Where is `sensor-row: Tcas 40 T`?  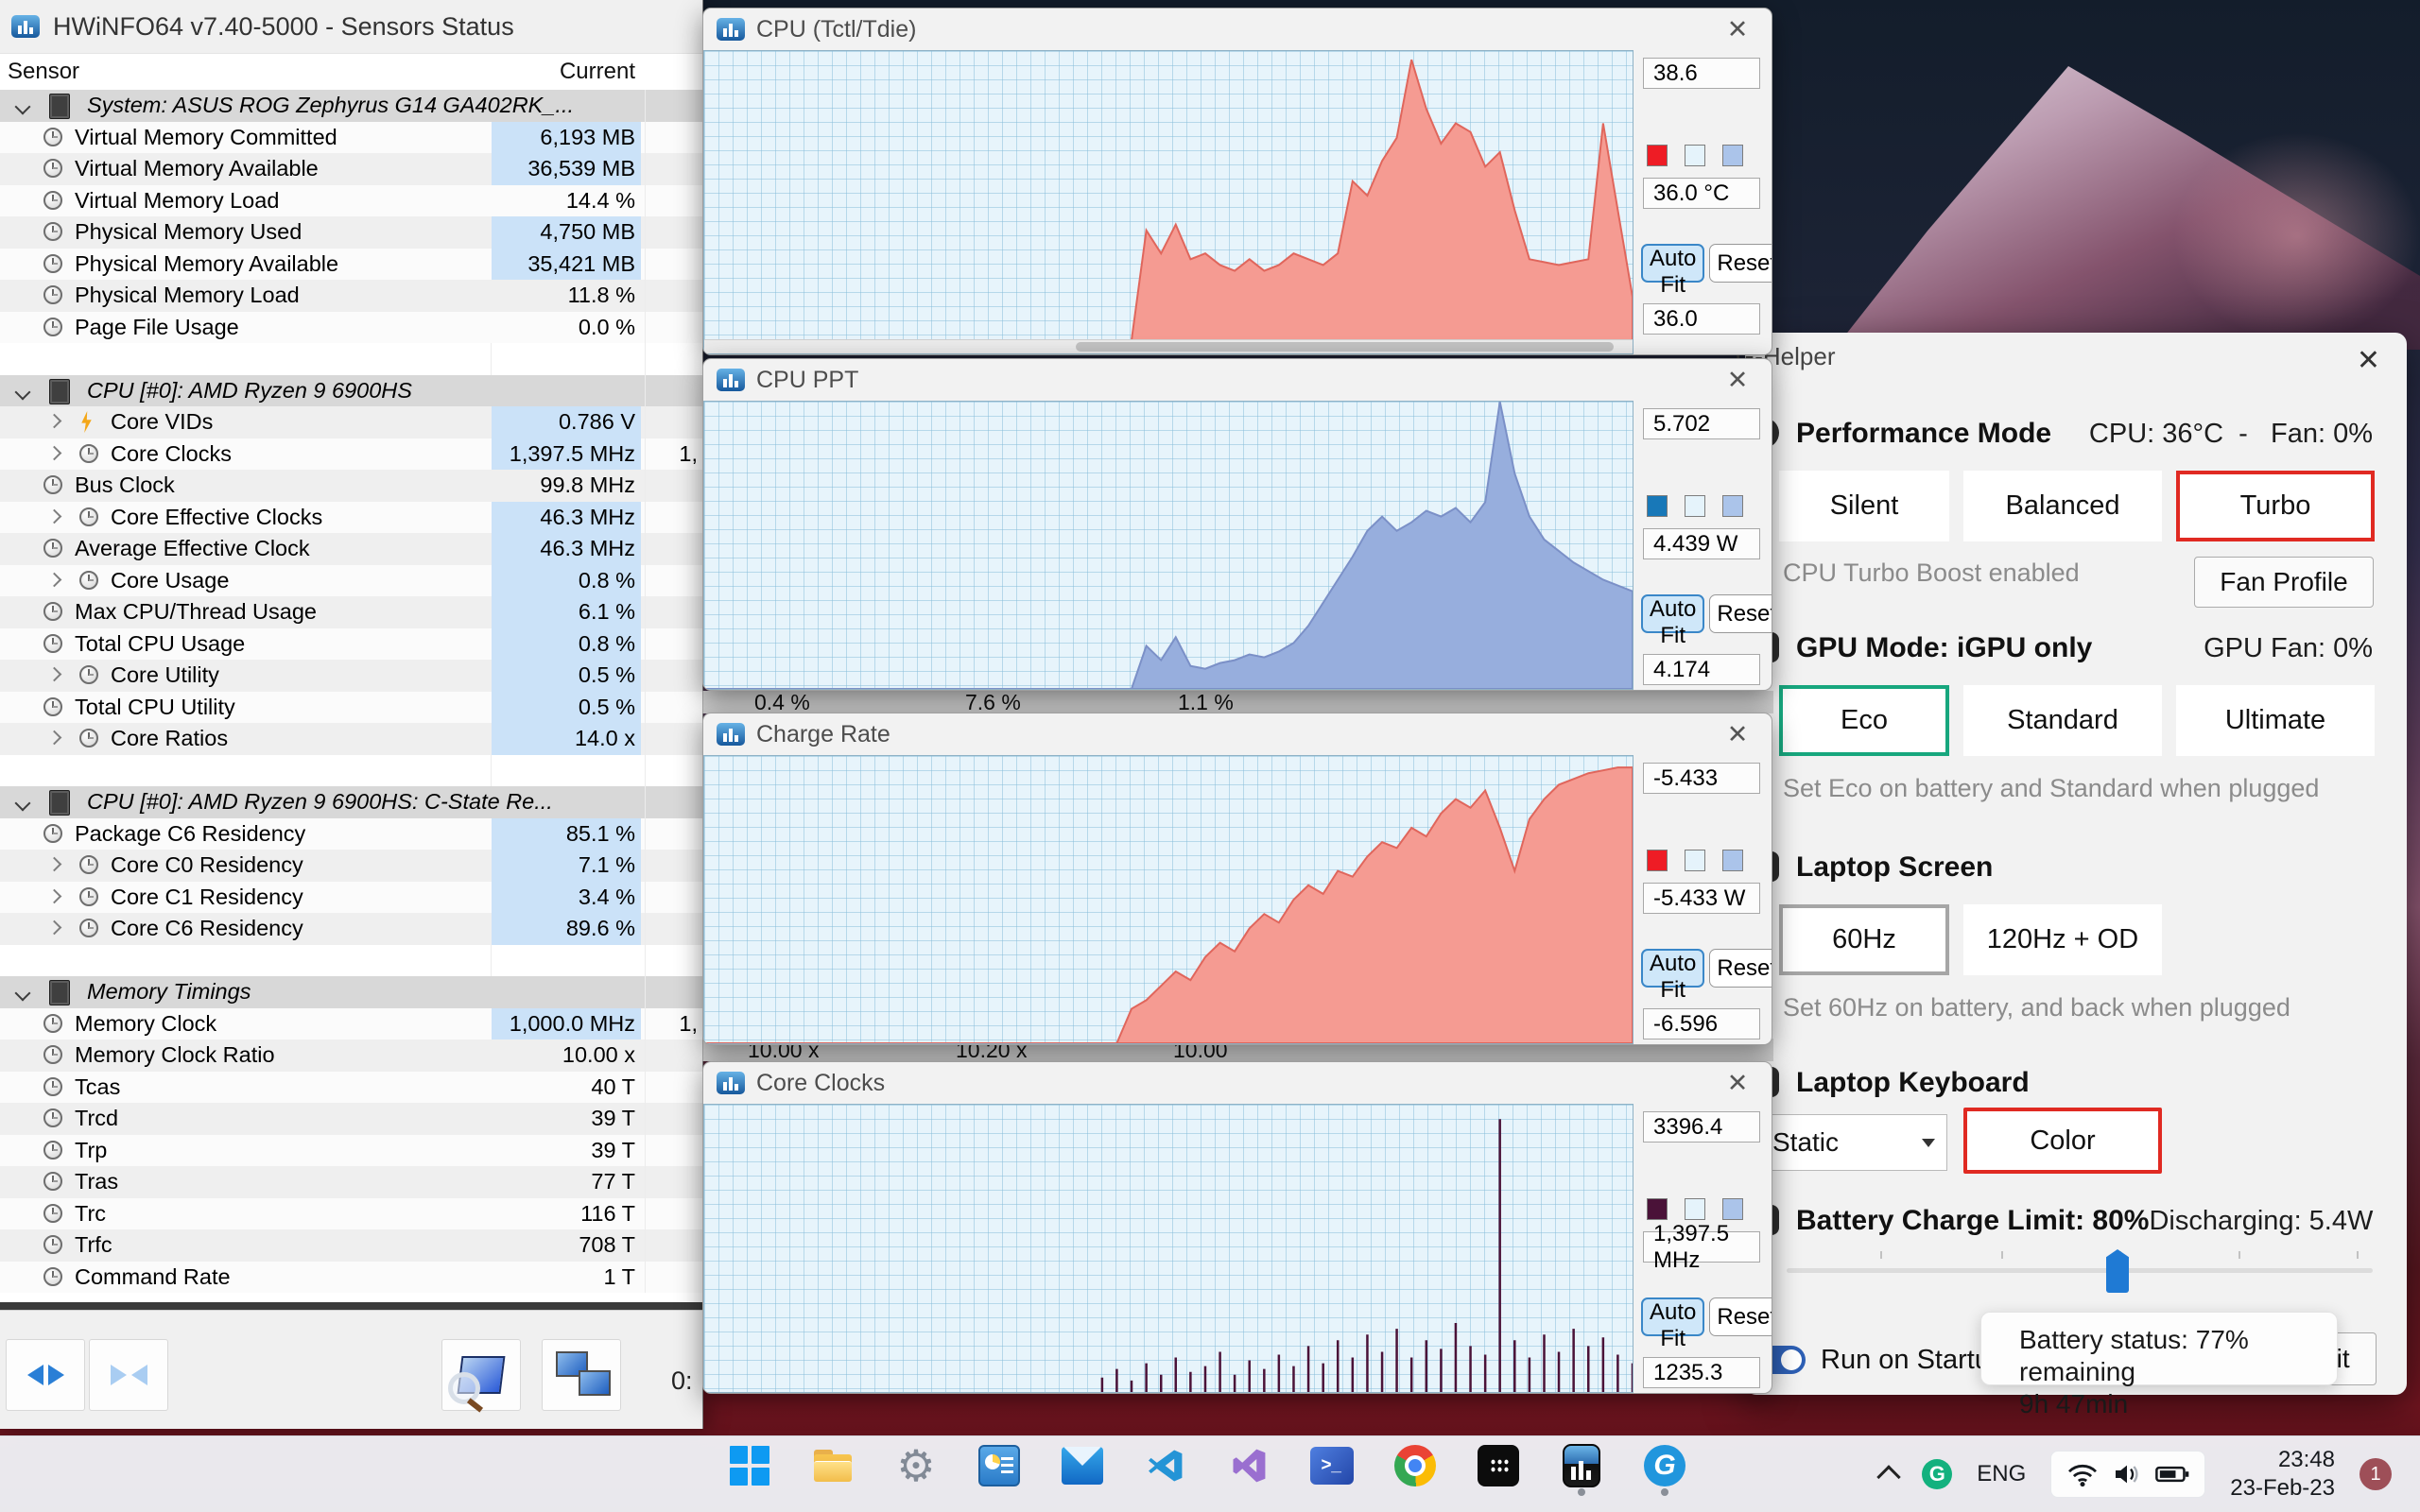
sensor-row: Tcas 40 T is located at coordinates (351, 1087).